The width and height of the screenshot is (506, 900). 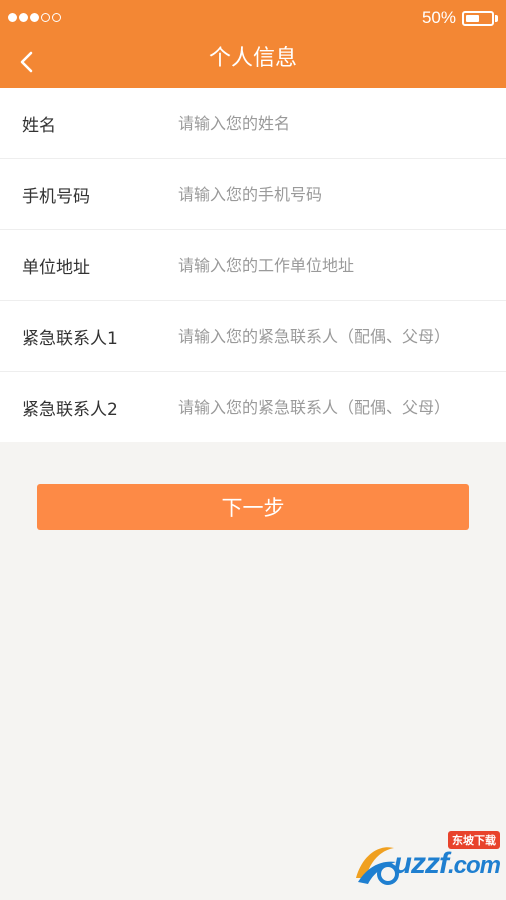 I want to click on page-title: 个人信息, so click(x=252, y=58).